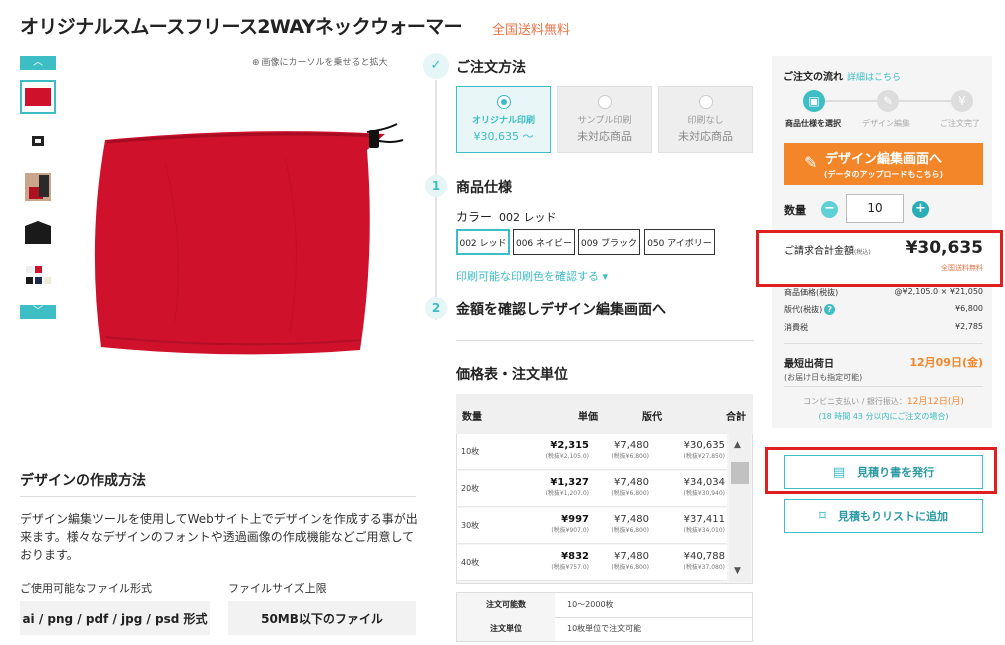  What do you see at coordinates (544, 242) in the screenshot?
I see `swatch-navy: 006 ネイビー` at bounding box center [544, 242].